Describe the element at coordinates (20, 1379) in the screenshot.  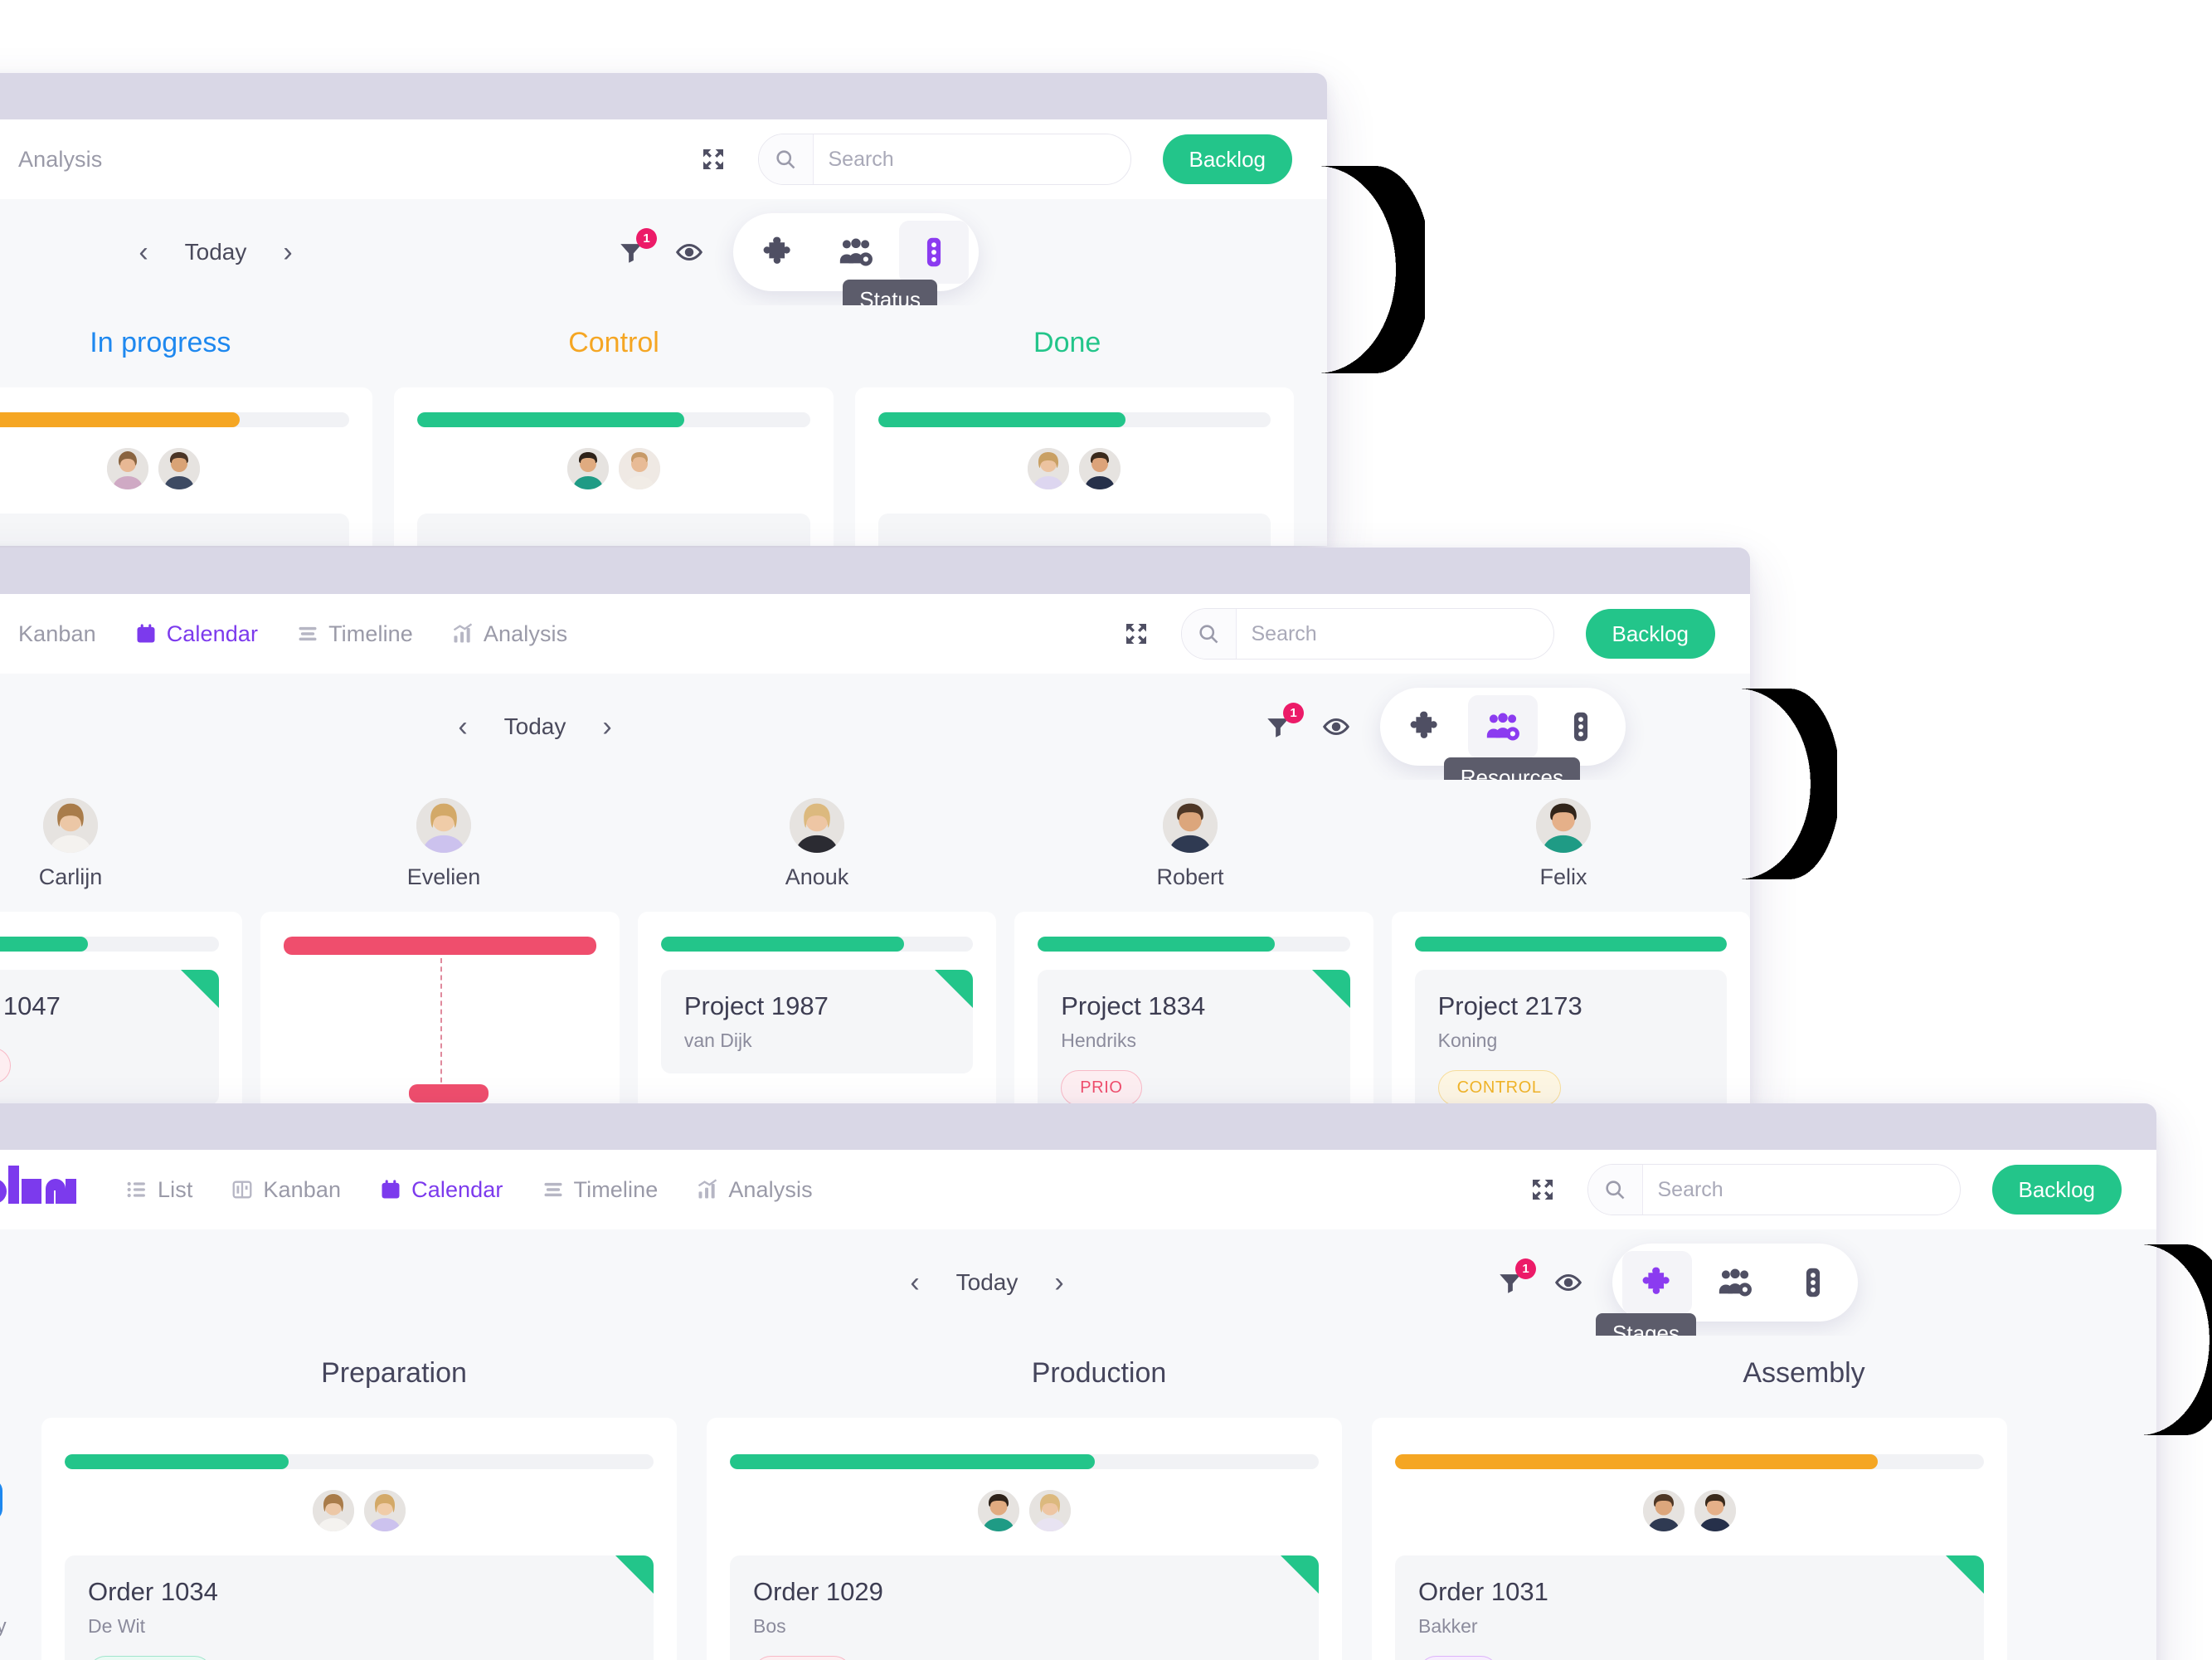
I see `shuffle-icon` at that location.